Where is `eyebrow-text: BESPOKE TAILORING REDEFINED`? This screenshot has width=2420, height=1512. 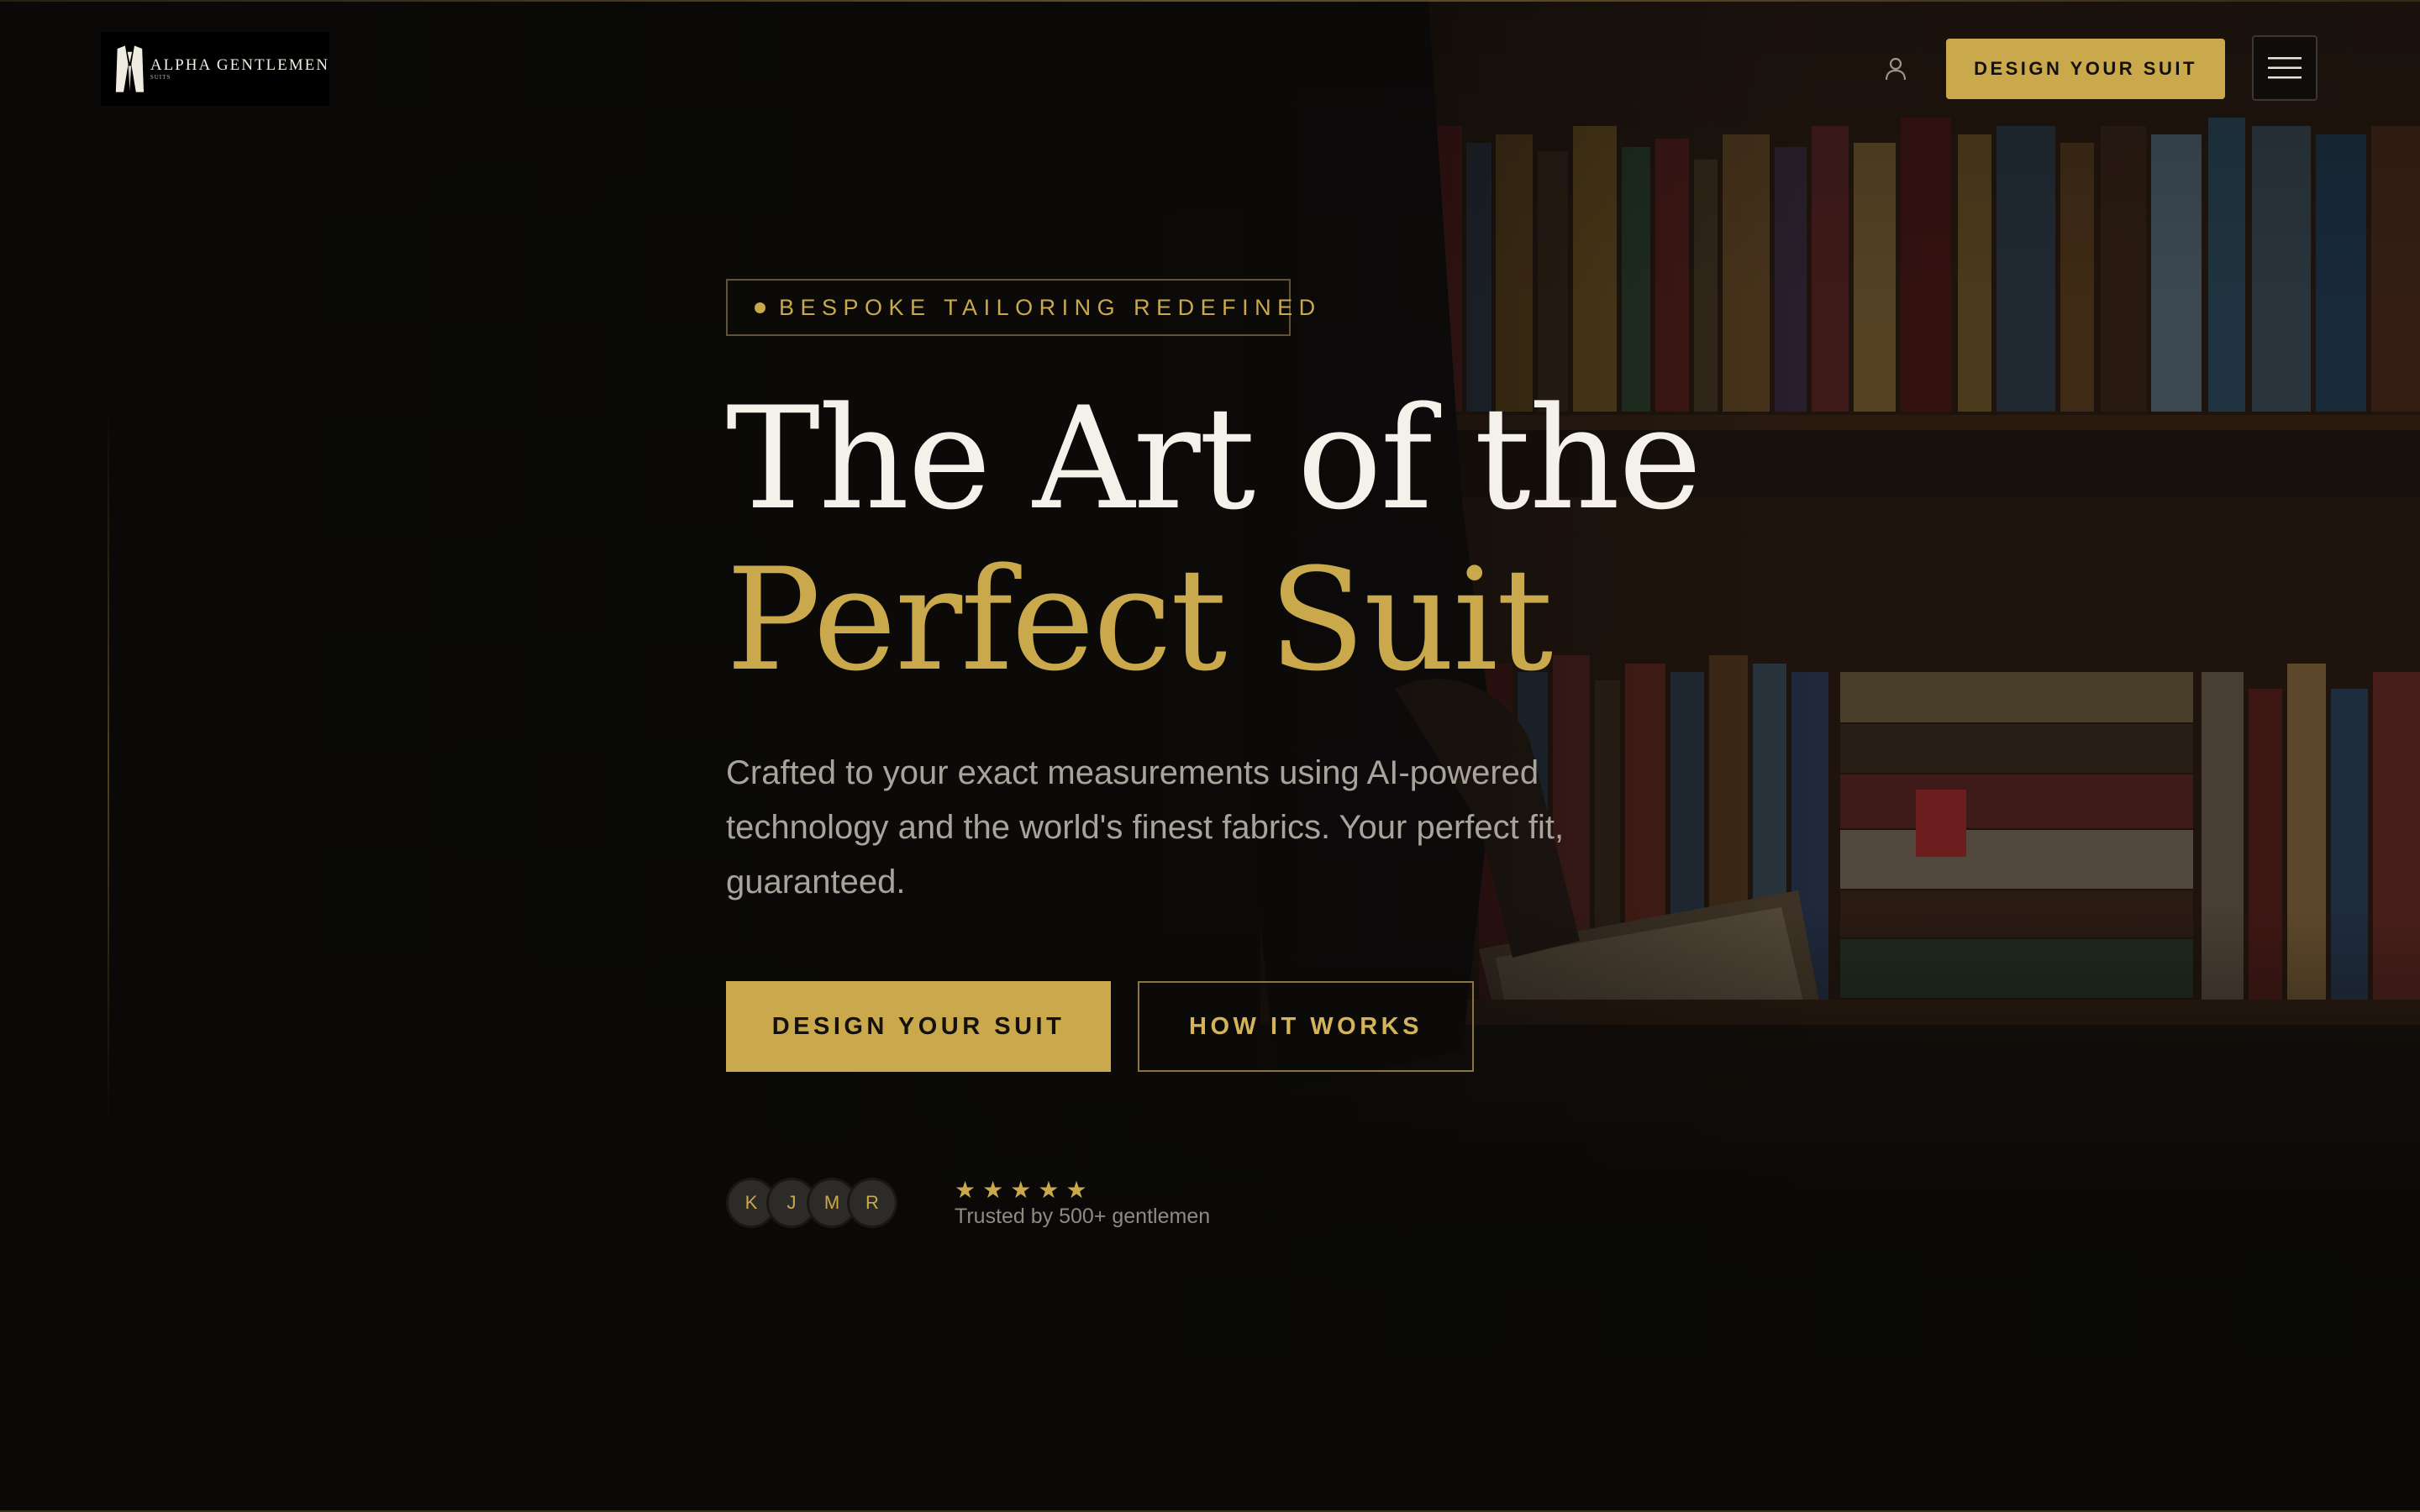
eyebrow-text: BESPOKE TAILORING REDEFINED is located at coordinates (1050, 307).